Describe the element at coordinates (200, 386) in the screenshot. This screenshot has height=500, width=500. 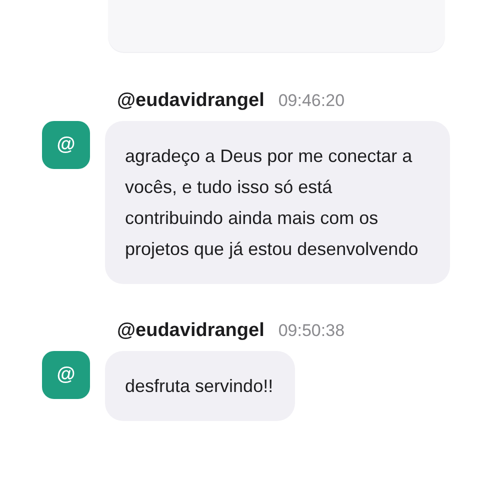
I see `message-bubble: desfruta servindo!!` at that location.